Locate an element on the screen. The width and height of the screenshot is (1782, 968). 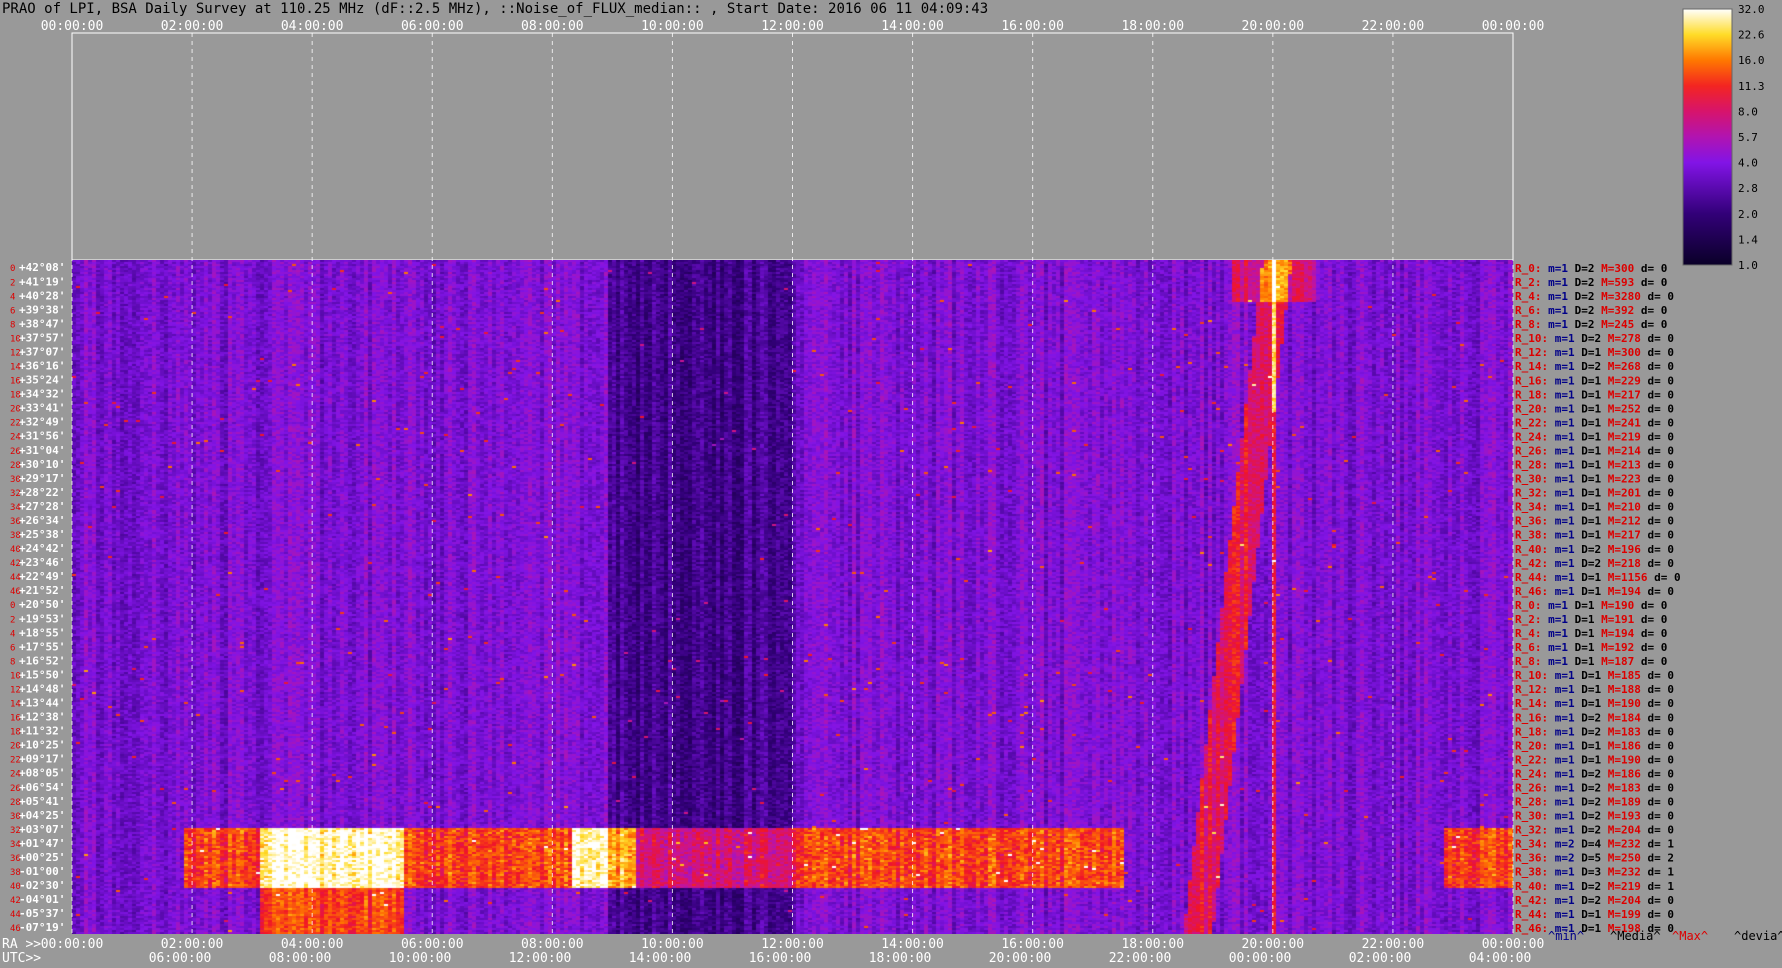
row-stat-part: D=2 is located at coordinates (1581, 324).